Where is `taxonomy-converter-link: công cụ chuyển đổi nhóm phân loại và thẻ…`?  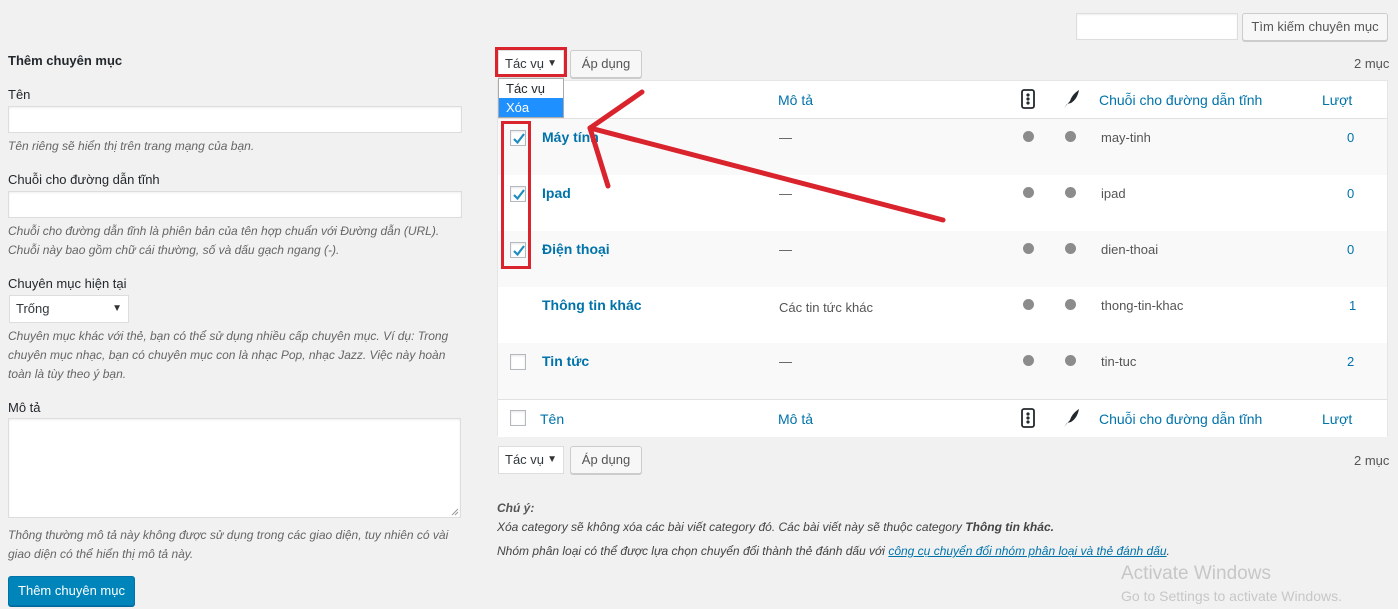
taxonomy-converter-link: công cụ chuyển đổi nhóm phân loại và thẻ… is located at coordinates (1027, 551).